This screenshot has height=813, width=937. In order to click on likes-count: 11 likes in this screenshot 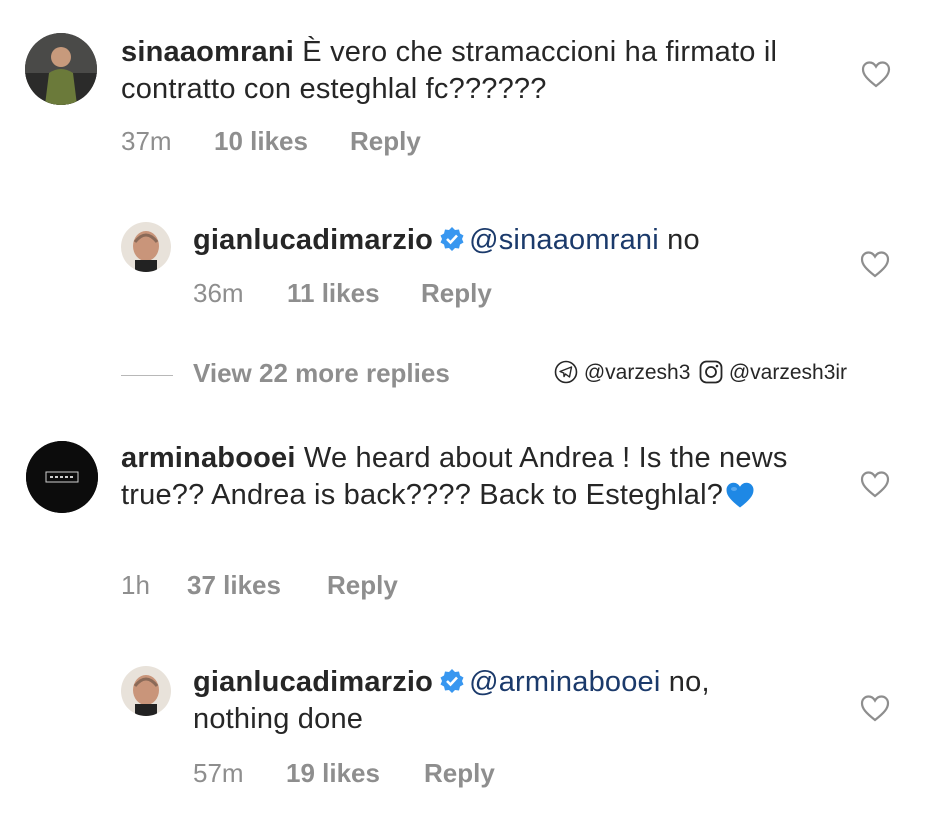, I will do `click(333, 293)`.